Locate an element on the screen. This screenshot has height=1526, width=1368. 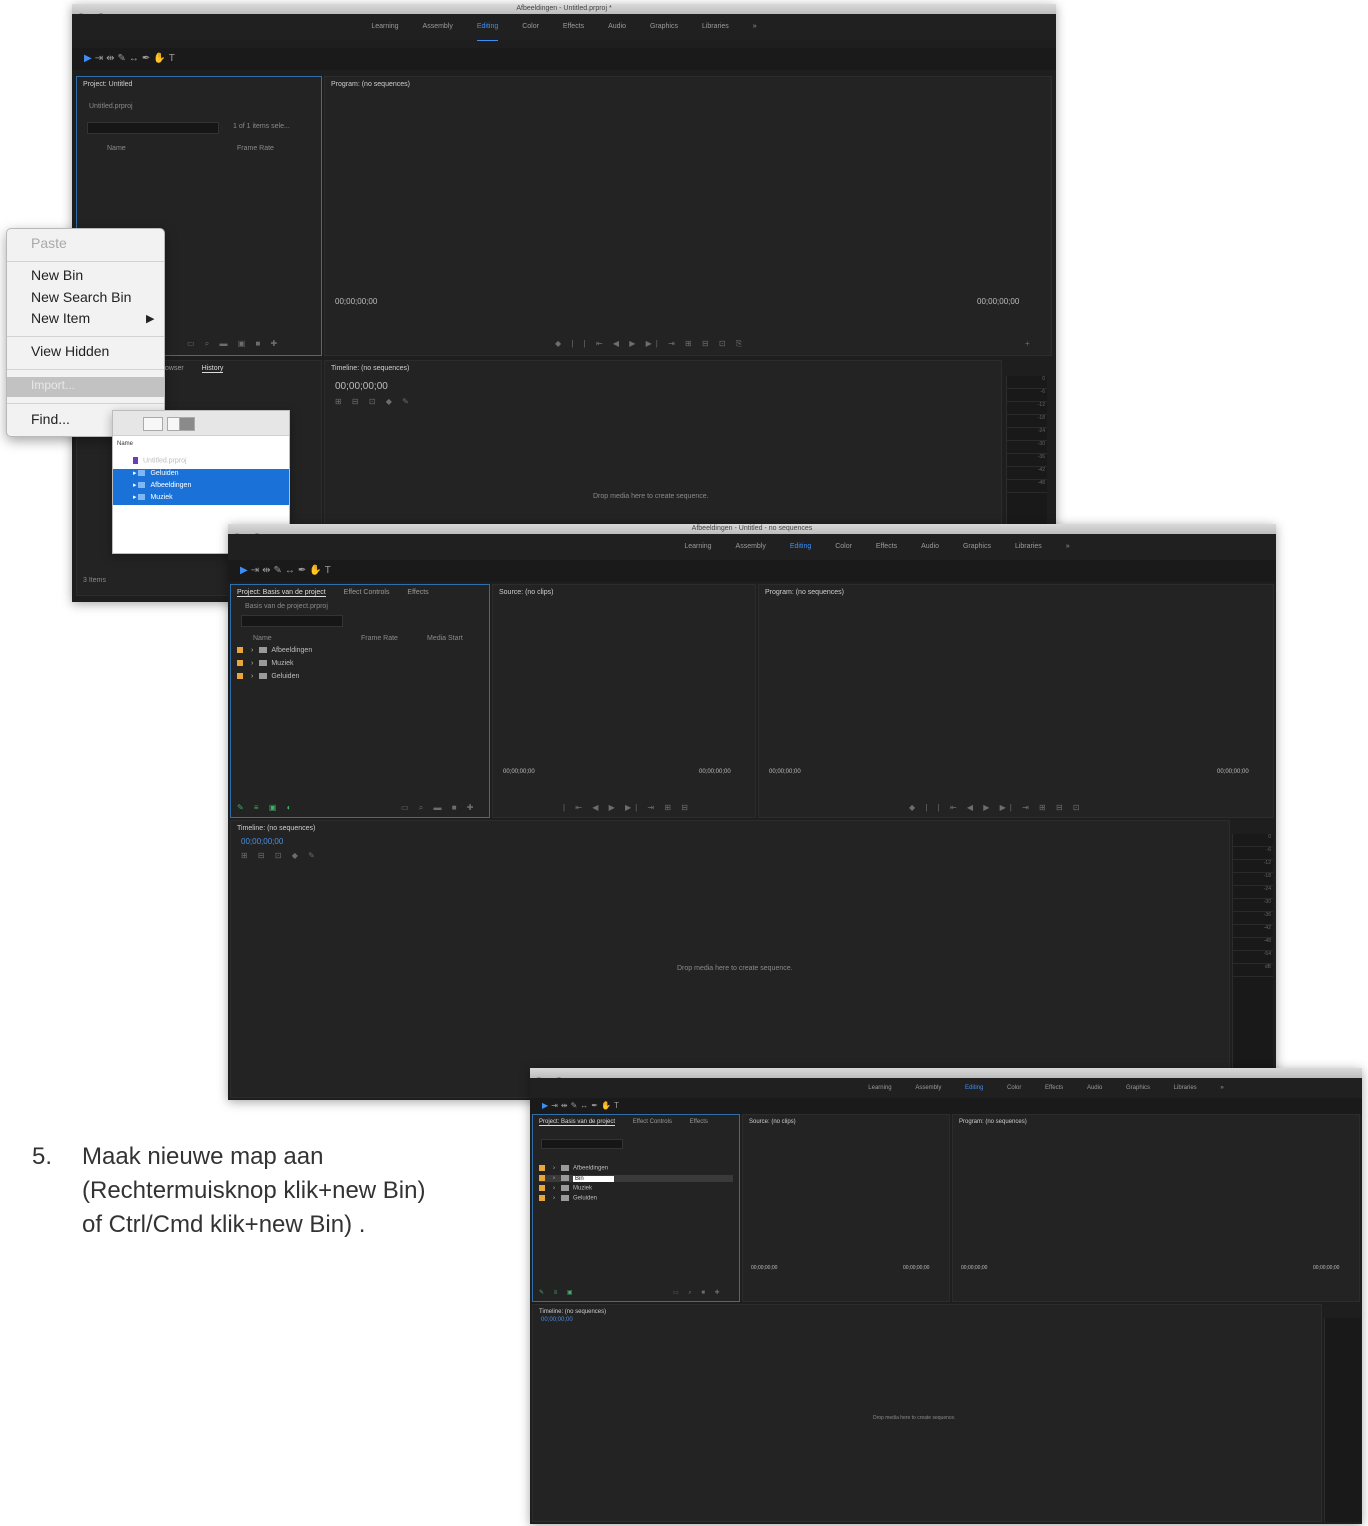
column-view-button is located at coordinates (187, 424).